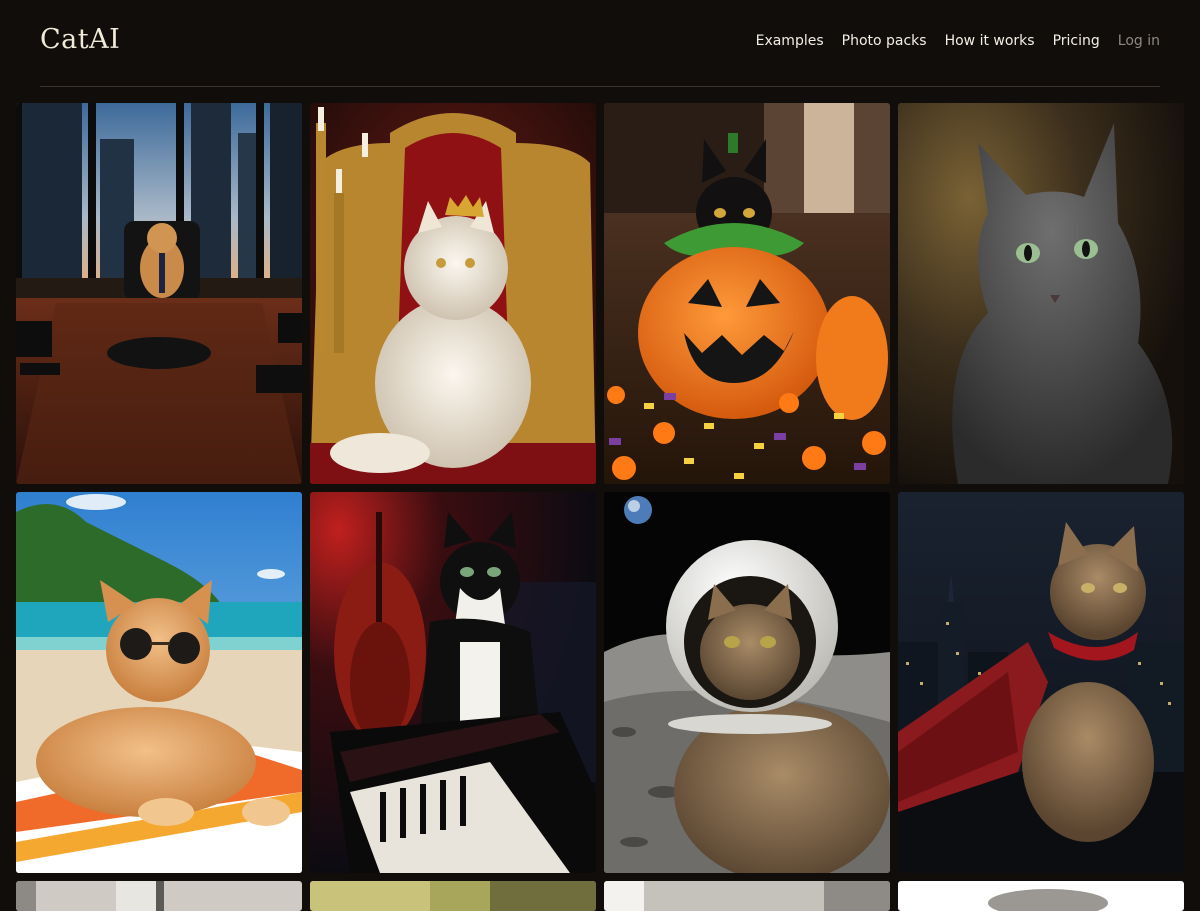  I want to click on nav-link-log-in: Log in, so click(1139, 41).